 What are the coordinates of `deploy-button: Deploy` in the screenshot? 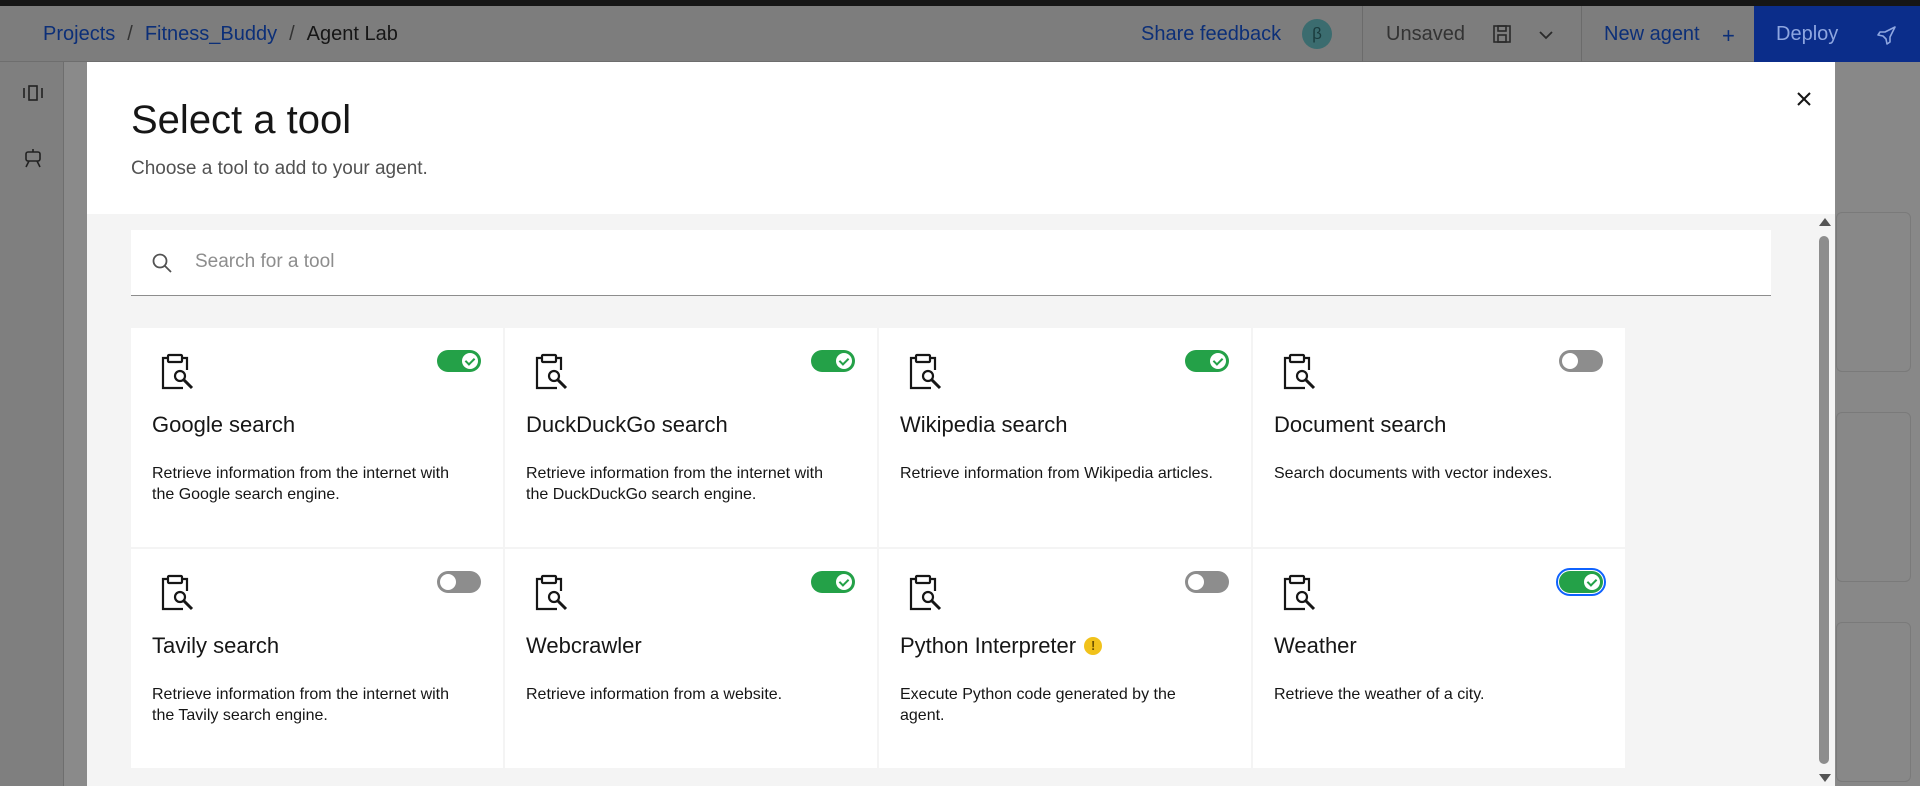 It's located at (1837, 34).